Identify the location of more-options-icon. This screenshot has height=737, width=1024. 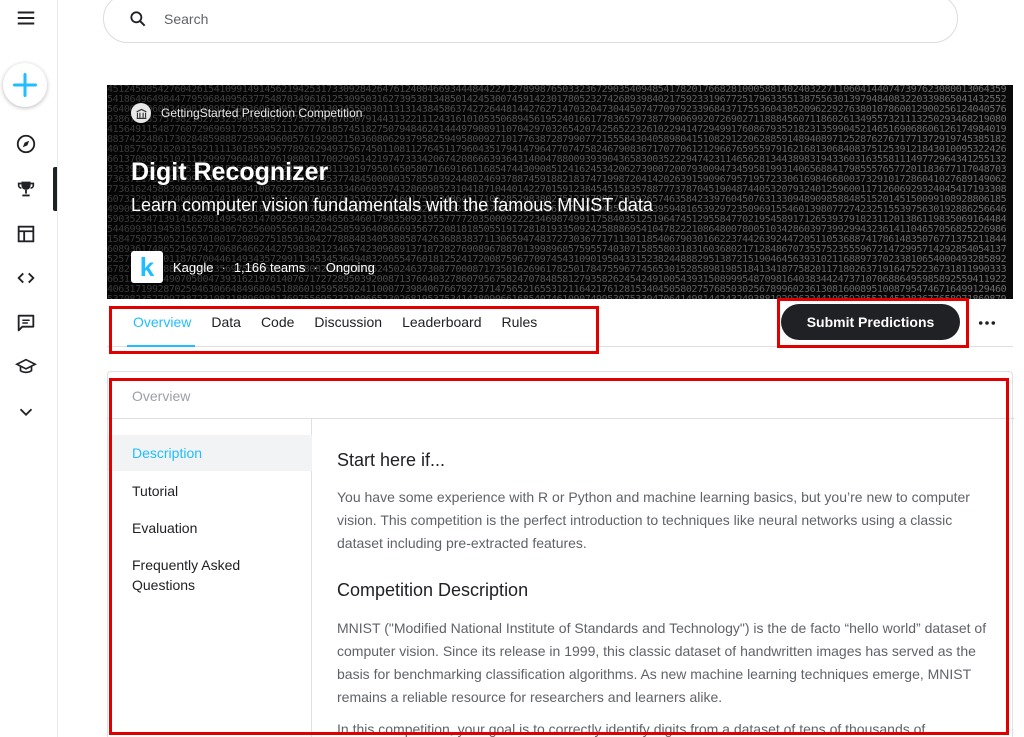
(987, 323).